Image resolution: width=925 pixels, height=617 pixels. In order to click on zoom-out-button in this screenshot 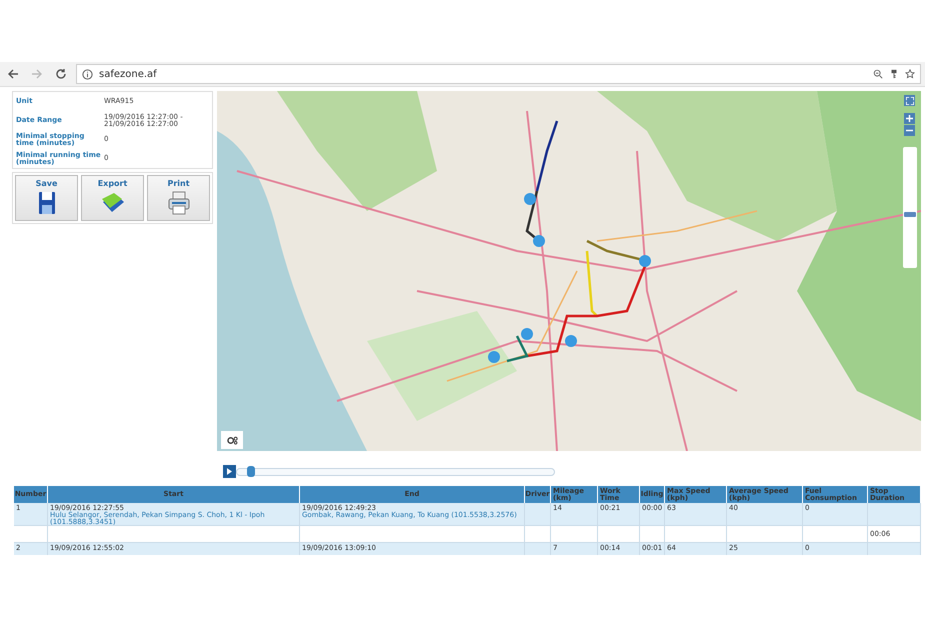, I will do `click(909, 130)`.